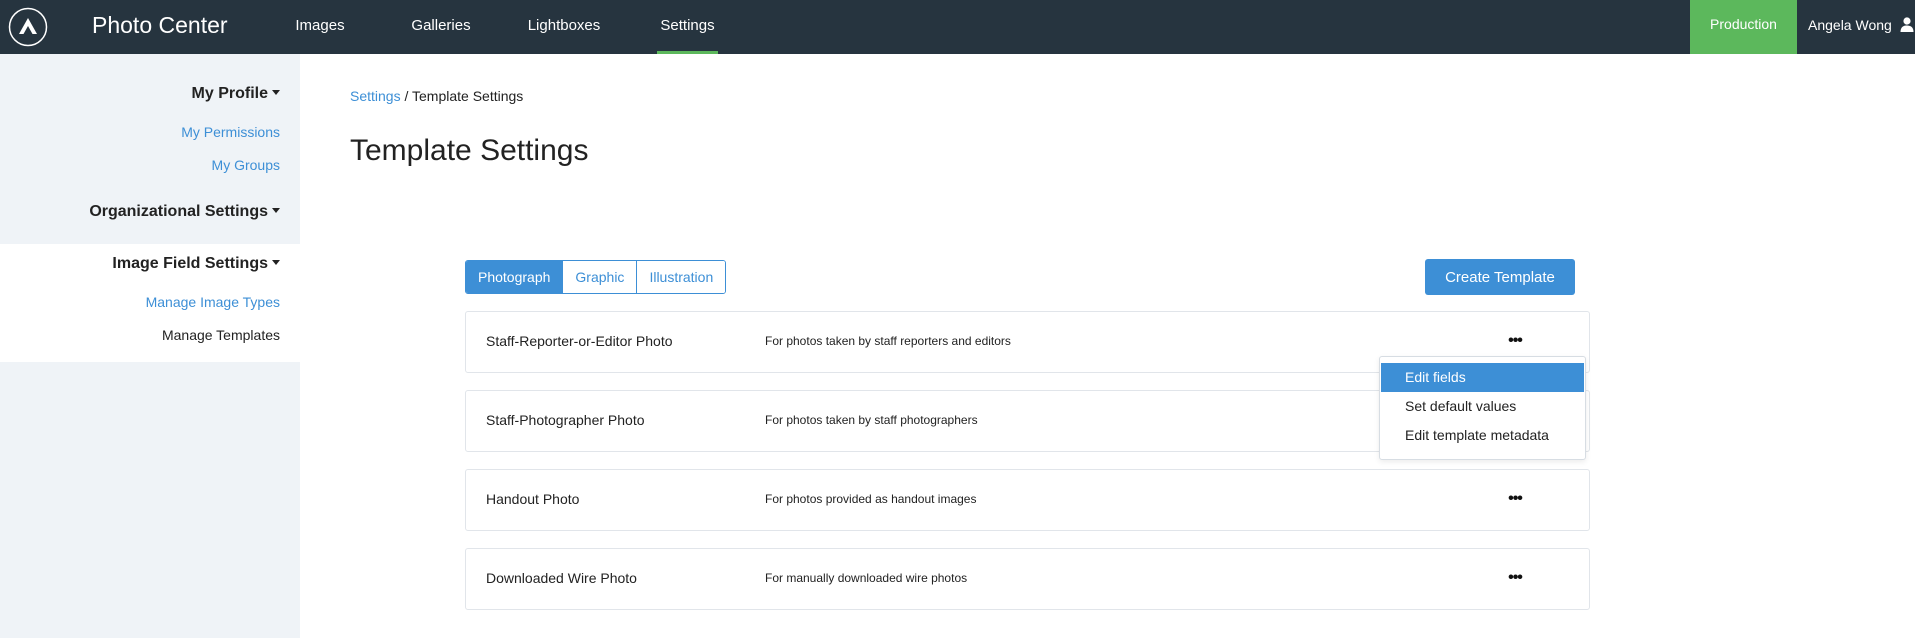  I want to click on template-description: For manually downloaded wire photos, so click(866, 578).